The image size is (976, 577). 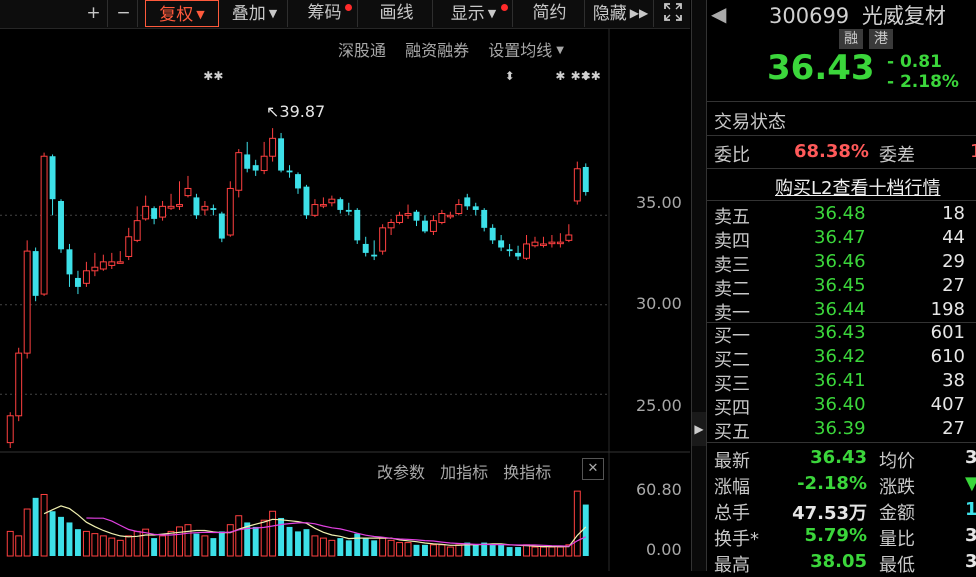 What do you see at coordinates (255, 13) in the screenshot?
I see `diejia-button: 叠加 ▼` at bounding box center [255, 13].